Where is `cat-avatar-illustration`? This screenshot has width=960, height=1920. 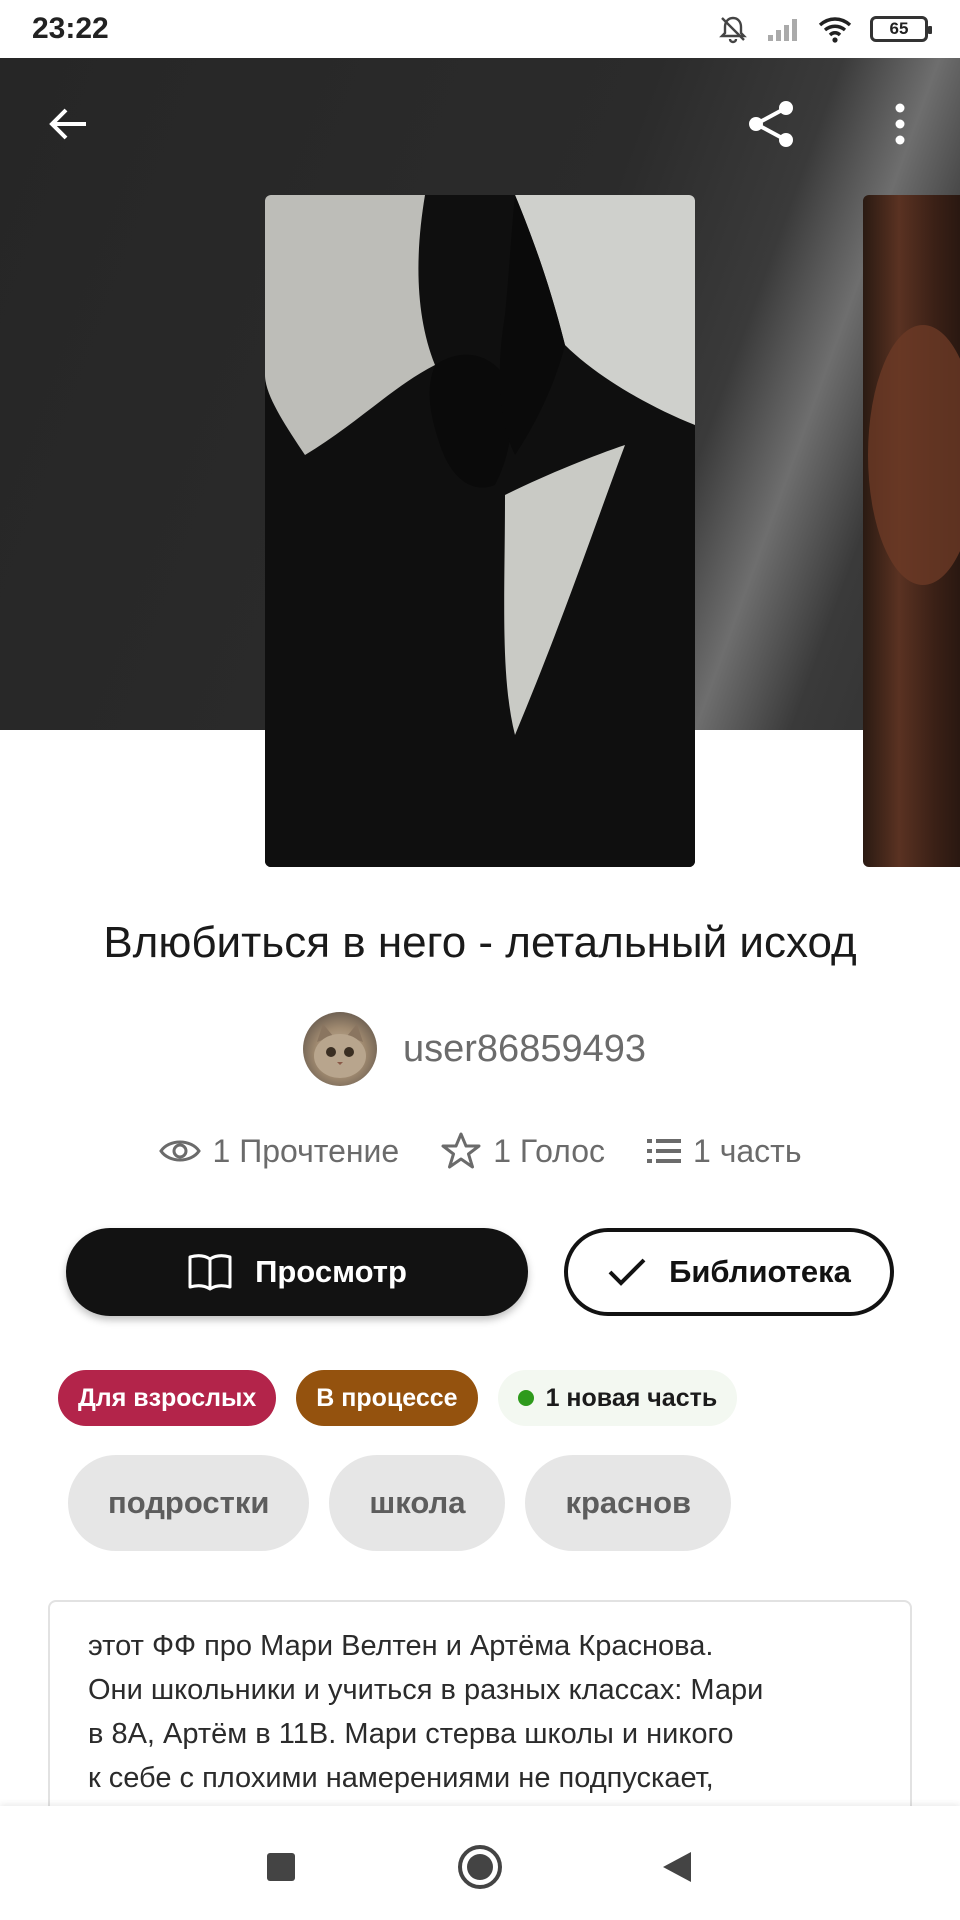 cat-avatar-illustration is located at coordinates (340, 1051).